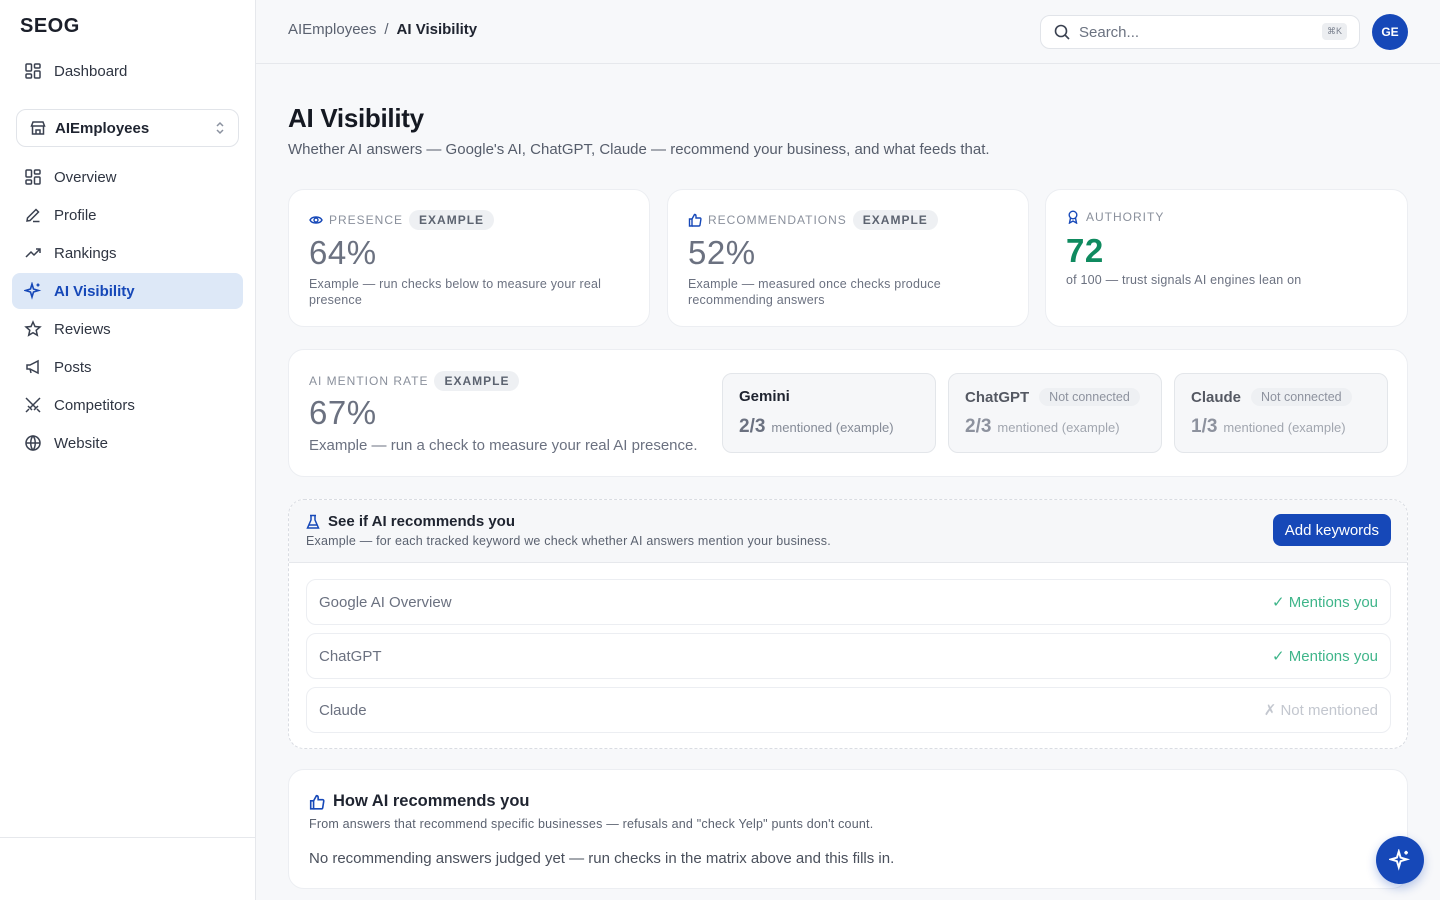 This screenshot has height=900, width=1440. What do you see at coordinates (85, 253) in the screenshot?
I see `sidebar-item-label: Rankings` at bounding box center [85, 253].